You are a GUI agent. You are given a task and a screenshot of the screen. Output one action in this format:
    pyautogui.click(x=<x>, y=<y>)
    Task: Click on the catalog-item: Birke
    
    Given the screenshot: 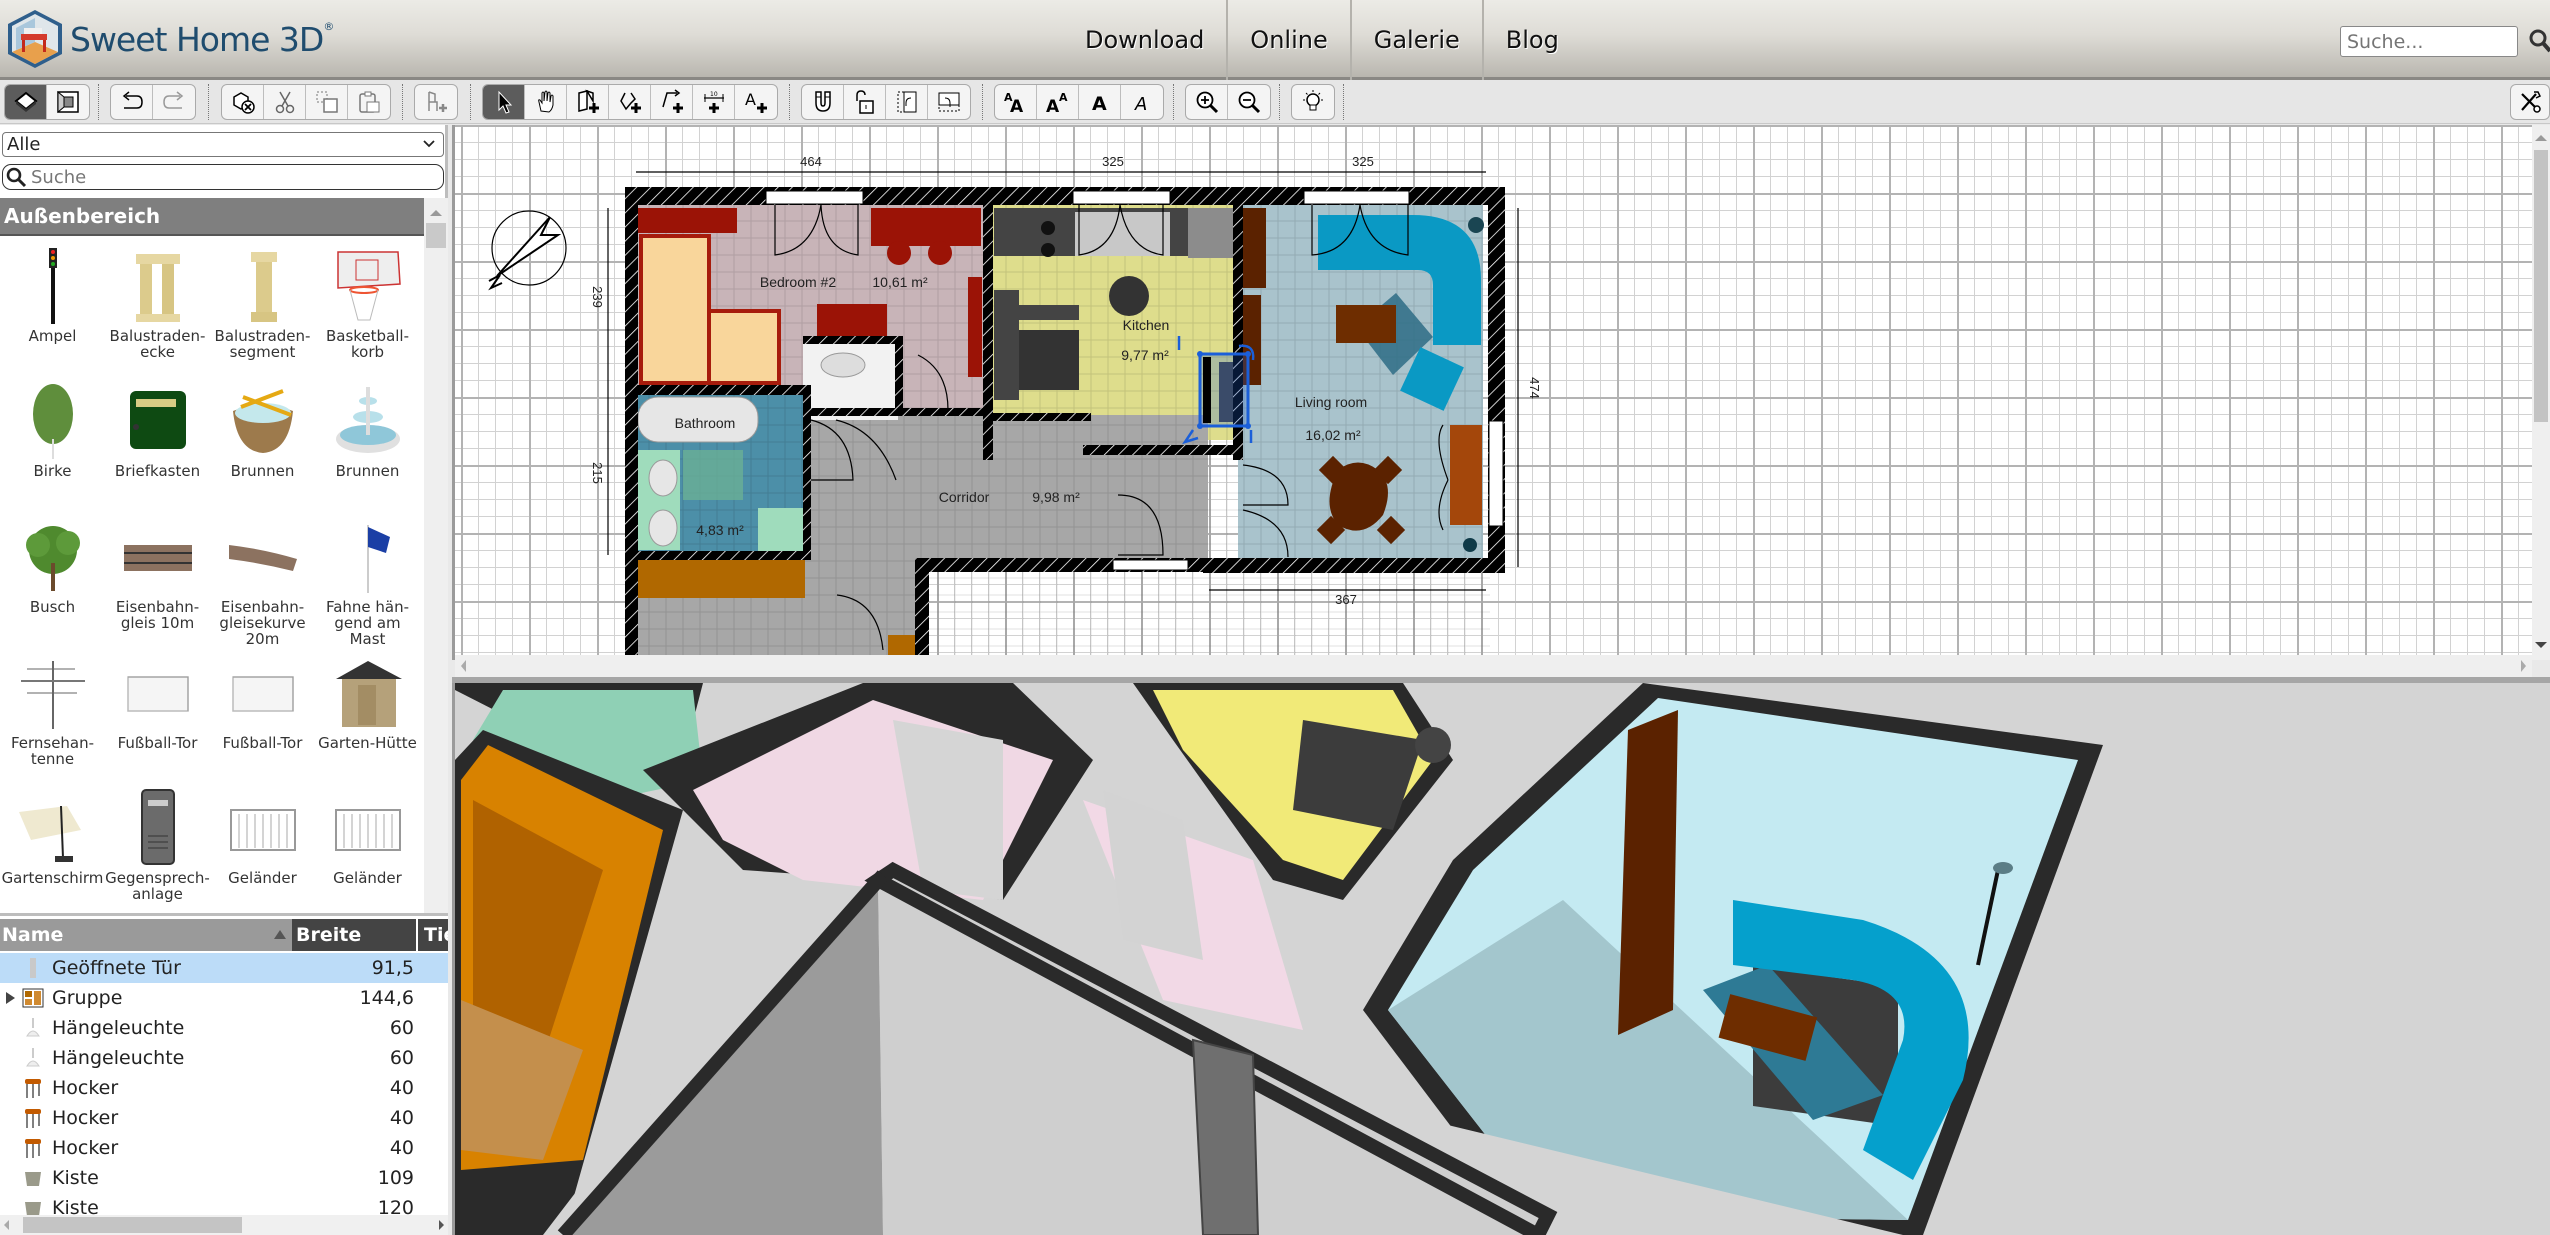 What is the action you would take?
    pyautogui.click(x=52, y=440)
    